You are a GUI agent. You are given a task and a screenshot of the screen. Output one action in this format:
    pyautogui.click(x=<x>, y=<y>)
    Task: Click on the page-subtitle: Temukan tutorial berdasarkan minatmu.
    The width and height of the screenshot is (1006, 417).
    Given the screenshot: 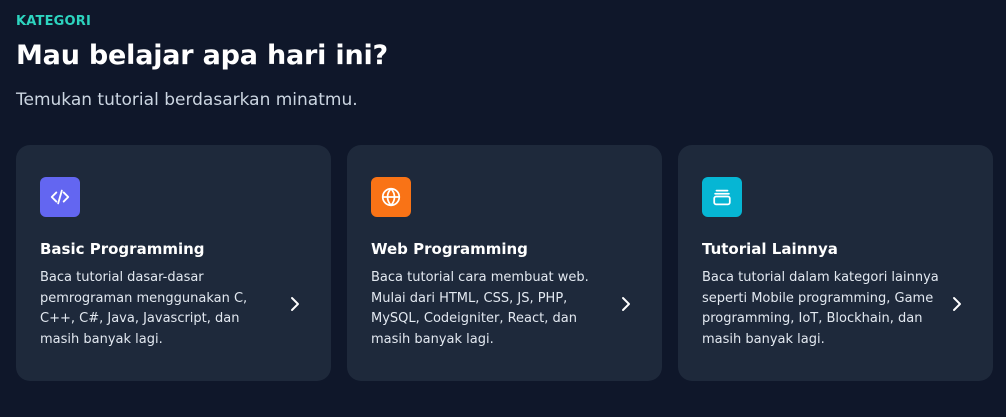 What is the action you would take?
    pyautogui.click(x=187, y=100)
    